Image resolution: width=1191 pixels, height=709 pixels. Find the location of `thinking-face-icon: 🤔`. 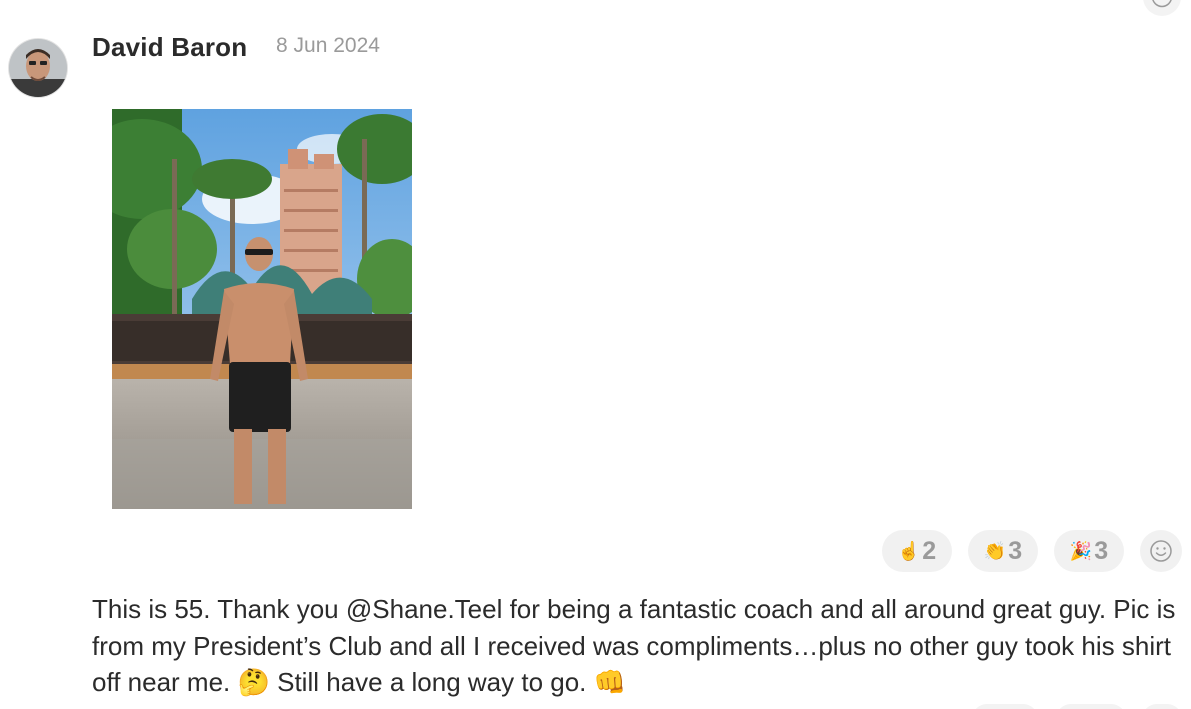

thinking-face-icon: 🤔 is located at coordinates (253, 682).